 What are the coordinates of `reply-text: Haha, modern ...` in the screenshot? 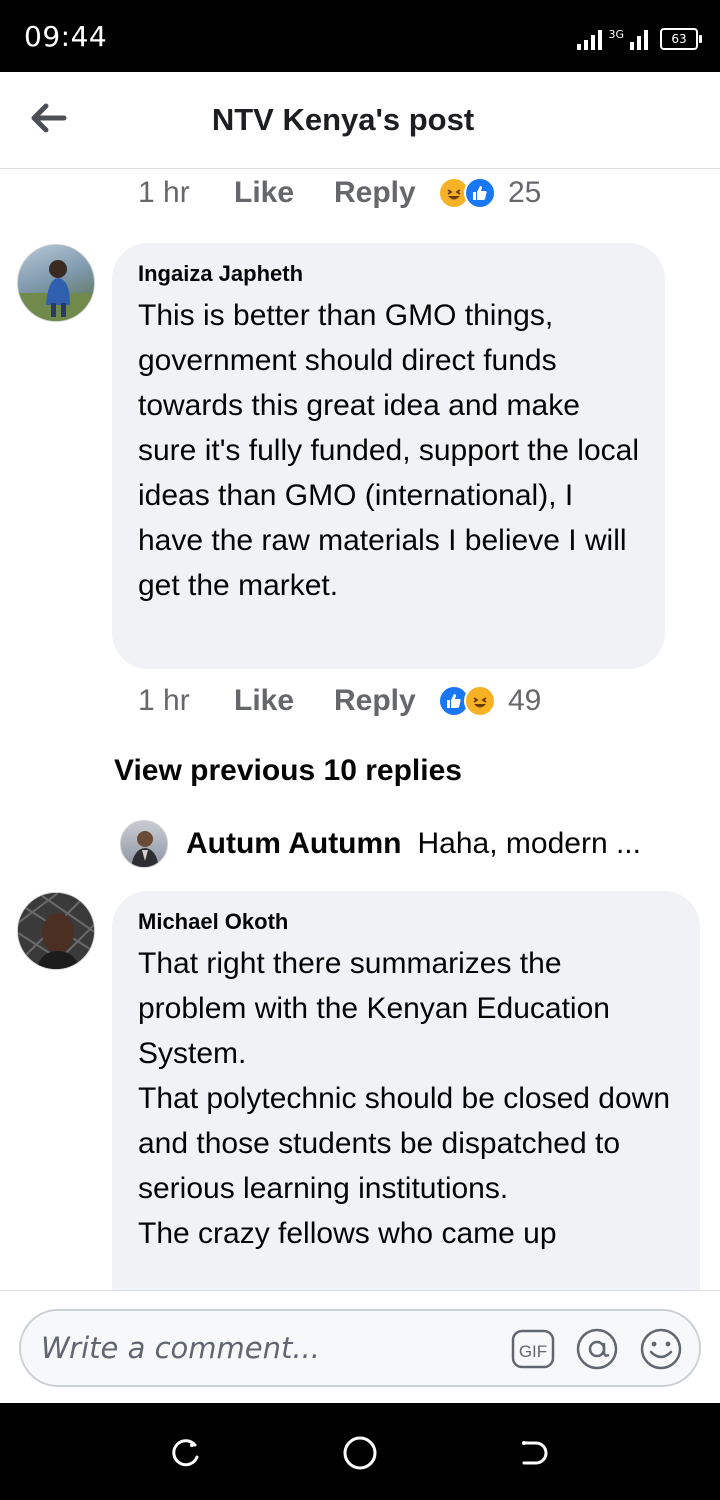 It's located at (529, 843).